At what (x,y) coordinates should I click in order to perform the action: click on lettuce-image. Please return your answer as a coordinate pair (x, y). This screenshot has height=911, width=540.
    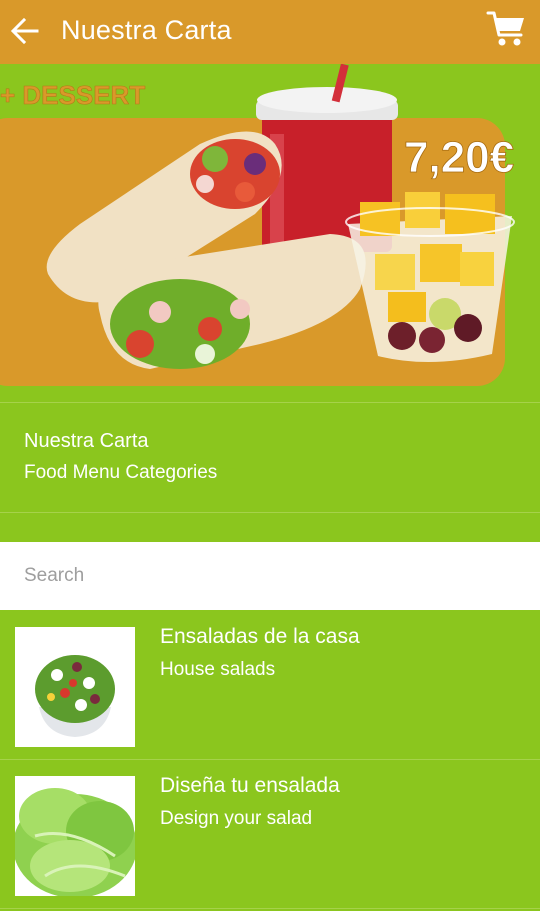
    Looking at the image, I should click on (75, 836).